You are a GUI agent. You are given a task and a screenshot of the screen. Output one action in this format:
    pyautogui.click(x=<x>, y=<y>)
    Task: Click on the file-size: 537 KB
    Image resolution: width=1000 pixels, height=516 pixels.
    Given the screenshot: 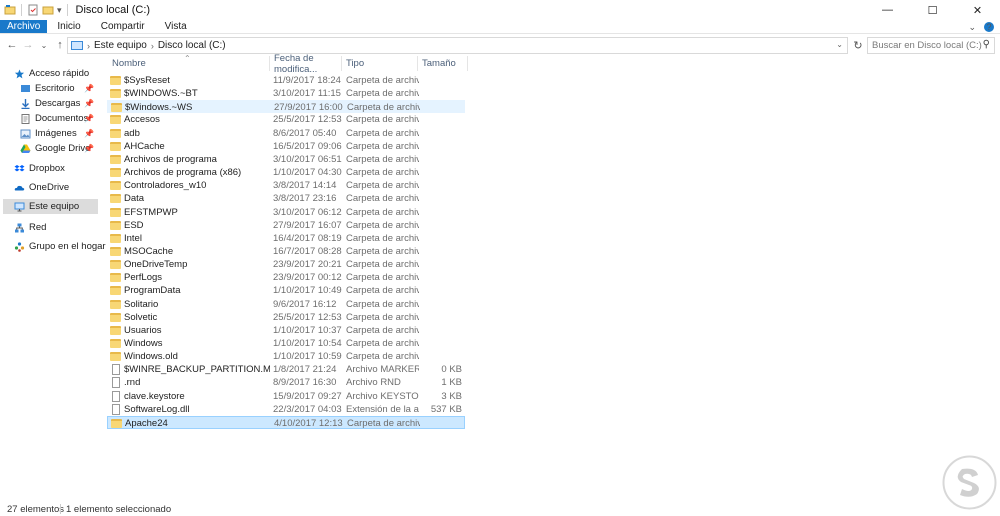 What is the action you would take?
    pyautogui.click(x=446, y=409)
    